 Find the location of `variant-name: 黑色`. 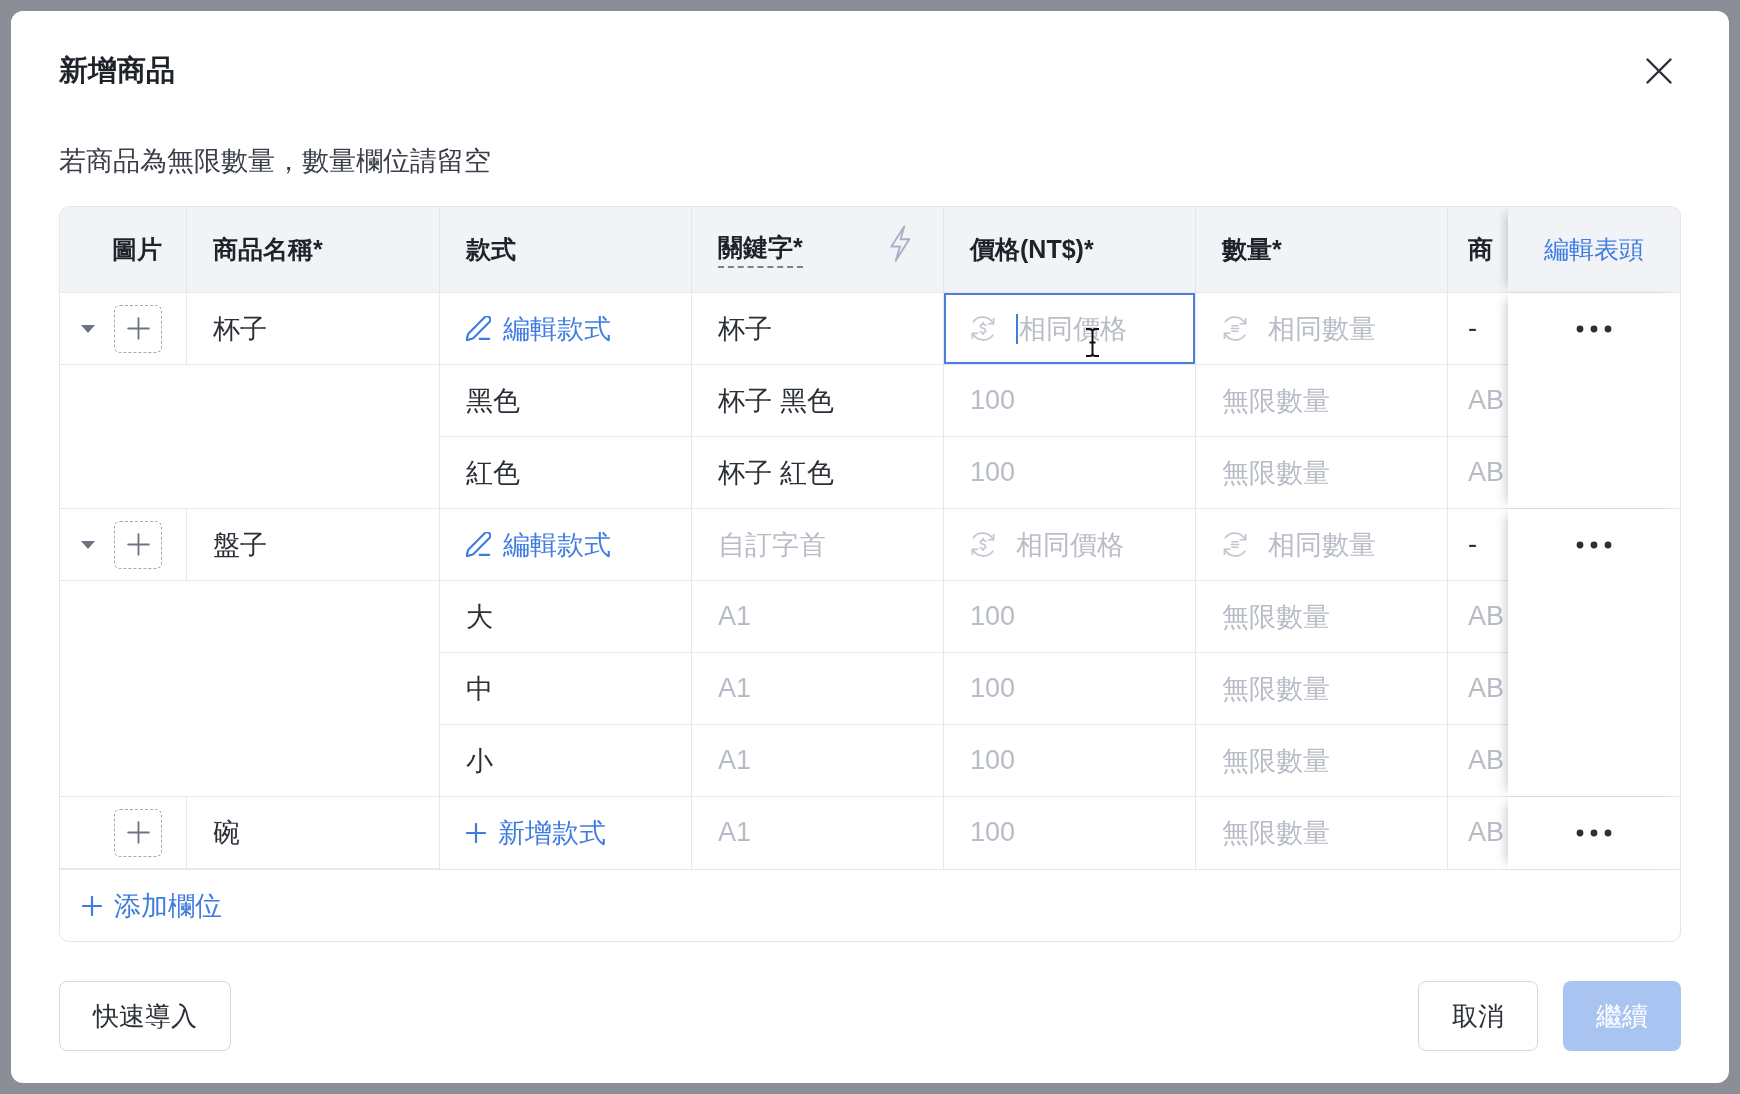

variant-name: 黑色 is located at coordinates (493, 401).